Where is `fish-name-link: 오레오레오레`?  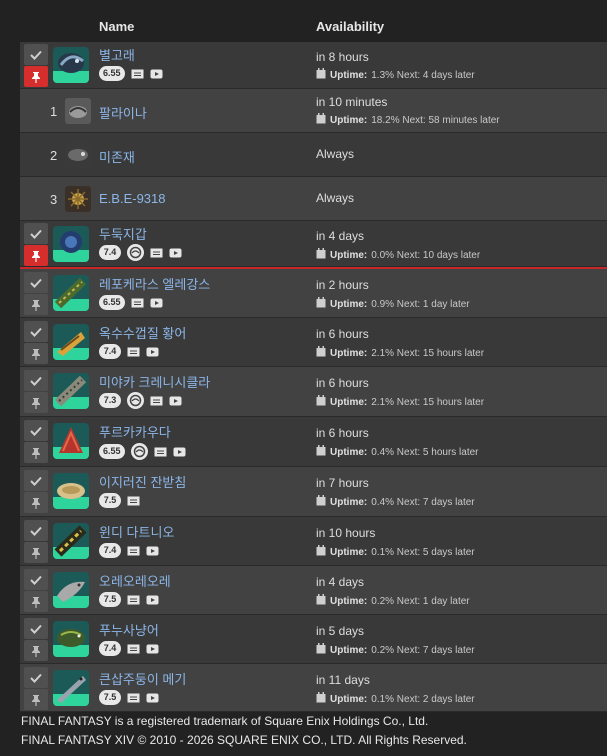
fish-name-link: 오레오레오레 is located at coordinates (135, 580).